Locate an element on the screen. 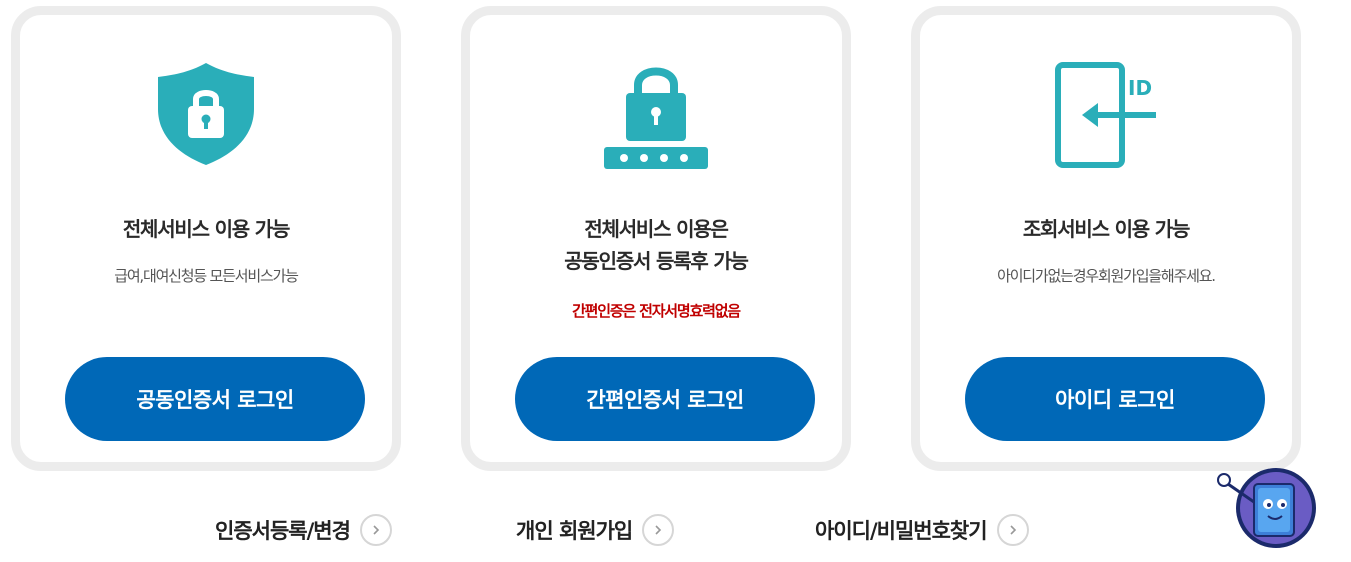 This screenshot has height=562, width=1351. id-label: ID is located at coordinates (1140, 88).